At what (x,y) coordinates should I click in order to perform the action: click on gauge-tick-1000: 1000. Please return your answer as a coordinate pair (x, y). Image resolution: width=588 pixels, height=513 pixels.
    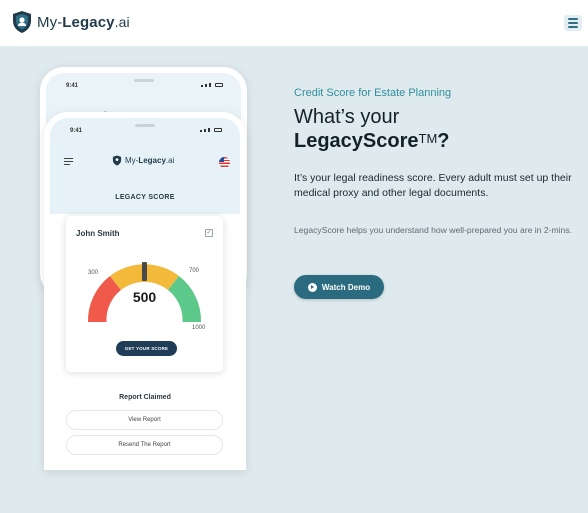
    Looking at the image, I should click on (199, 328).